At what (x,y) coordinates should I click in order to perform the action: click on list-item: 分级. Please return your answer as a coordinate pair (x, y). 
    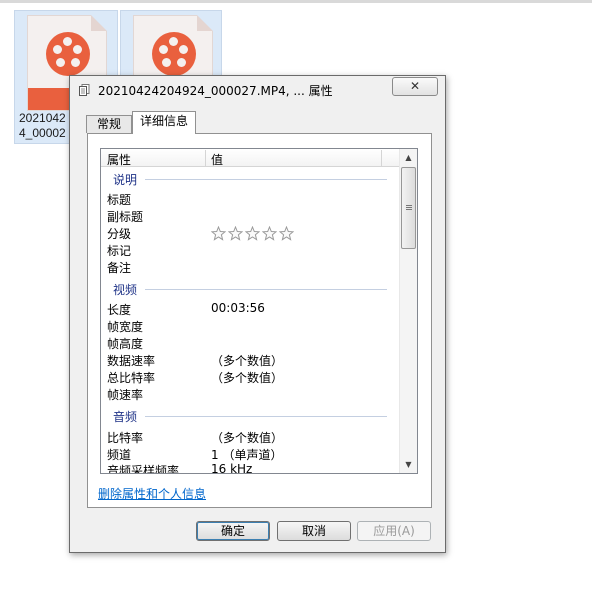
    Looking at the image, I should click on (119, 233).